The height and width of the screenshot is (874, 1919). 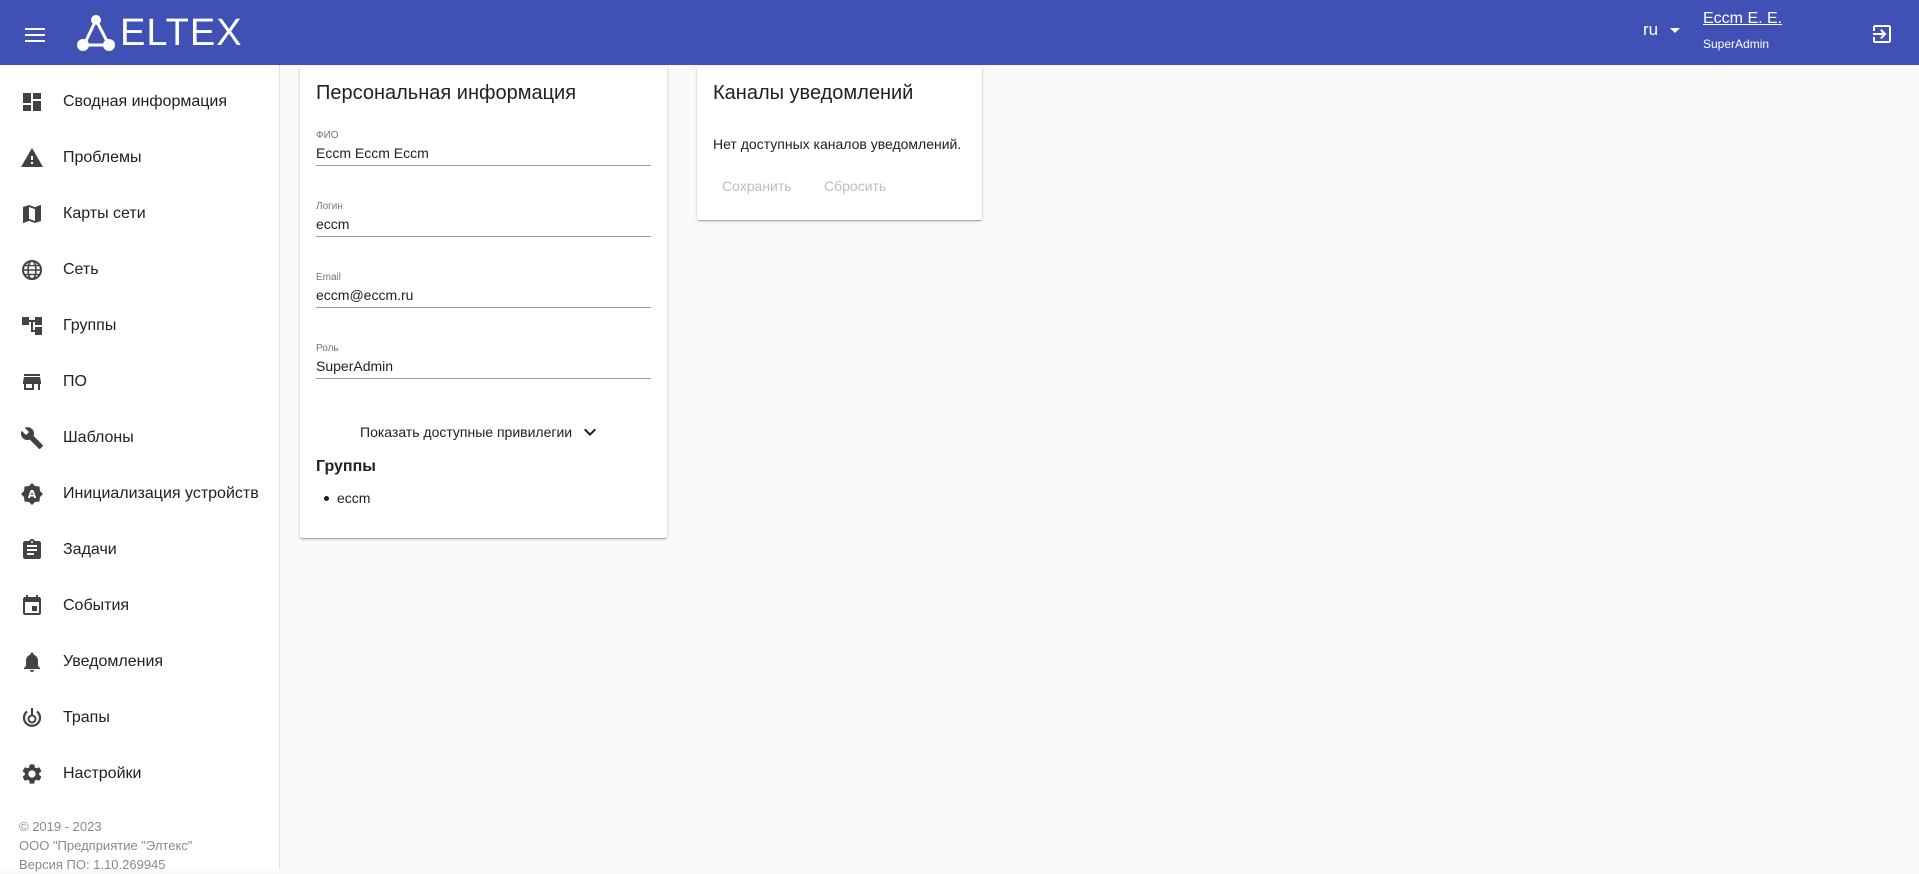 I want to click on email-field: Email eccm@eccm.ru, so click(x=483, y=290).